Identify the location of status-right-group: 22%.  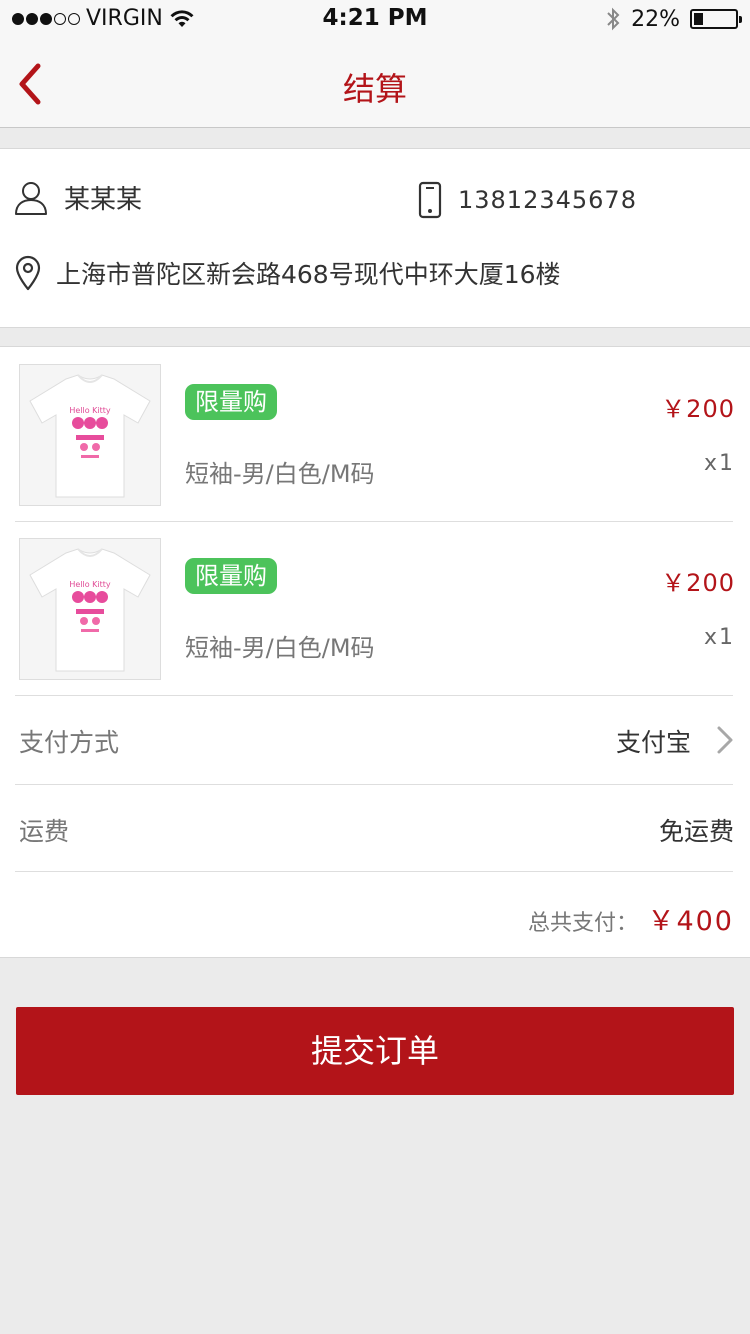
(673, 19).